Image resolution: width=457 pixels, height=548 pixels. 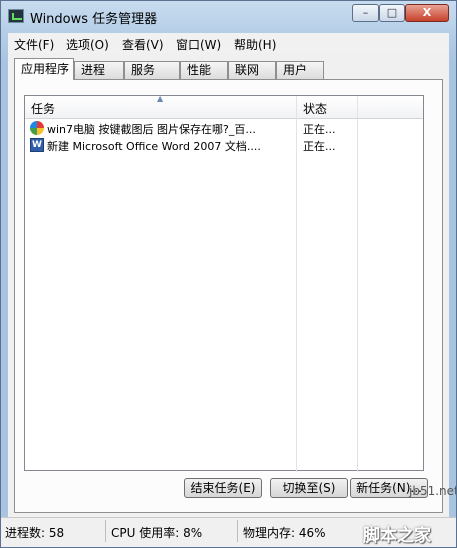 What do you see at coordinates (433, 491) in the screenshot?
I see `watermark-url: jb51.net` at bounding box center [433, 491].